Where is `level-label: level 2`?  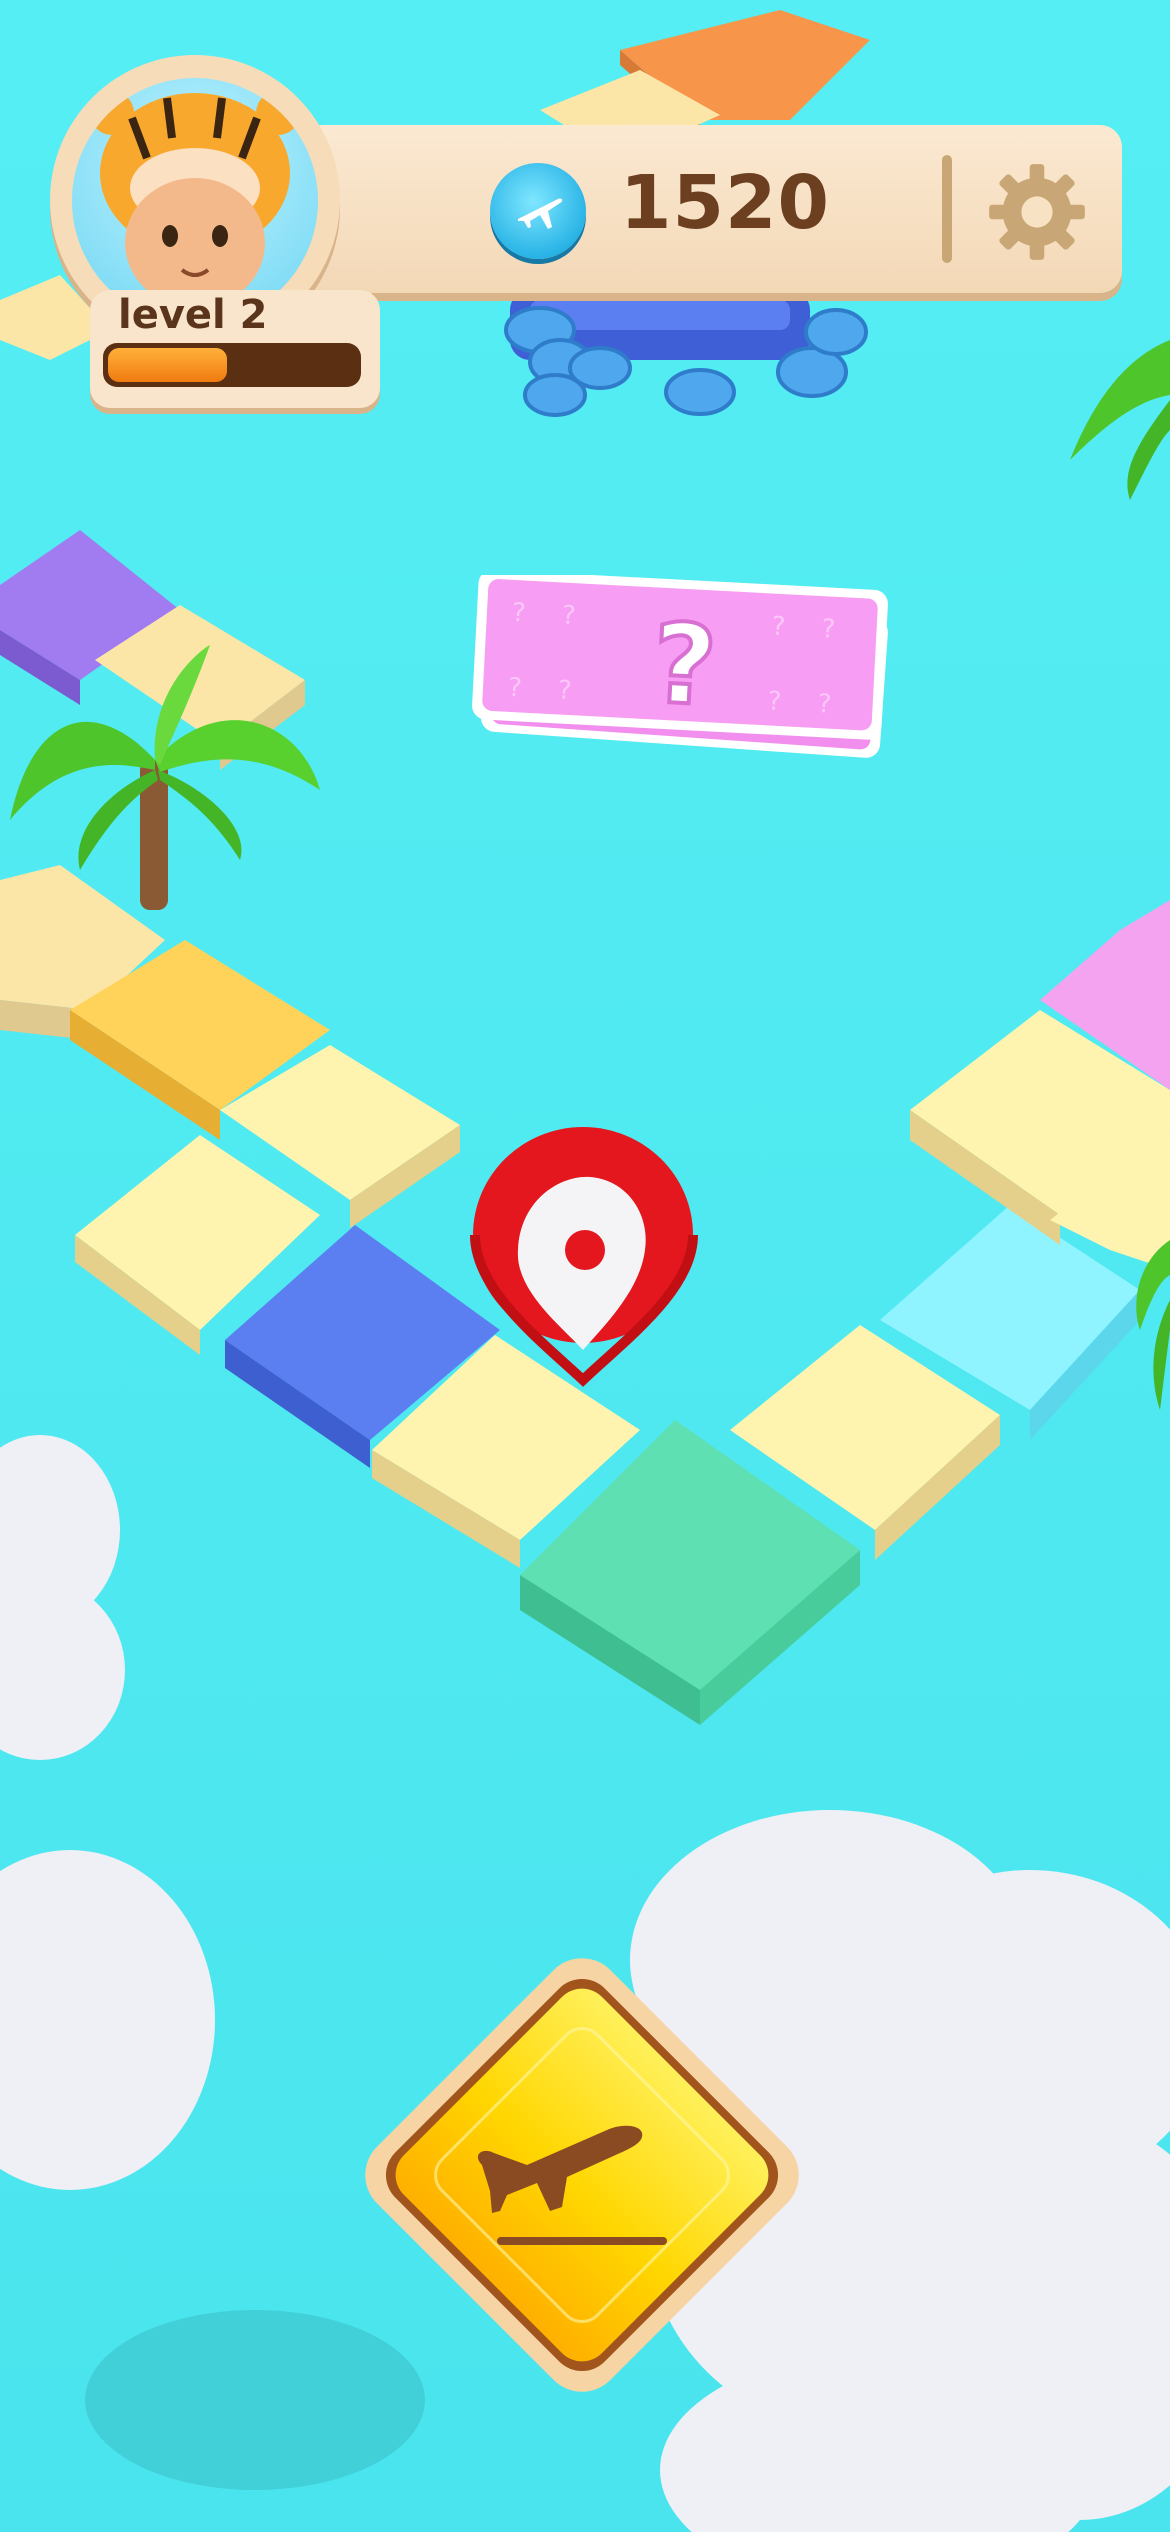 level-label: level 2 is located at coordinates (193, 315).